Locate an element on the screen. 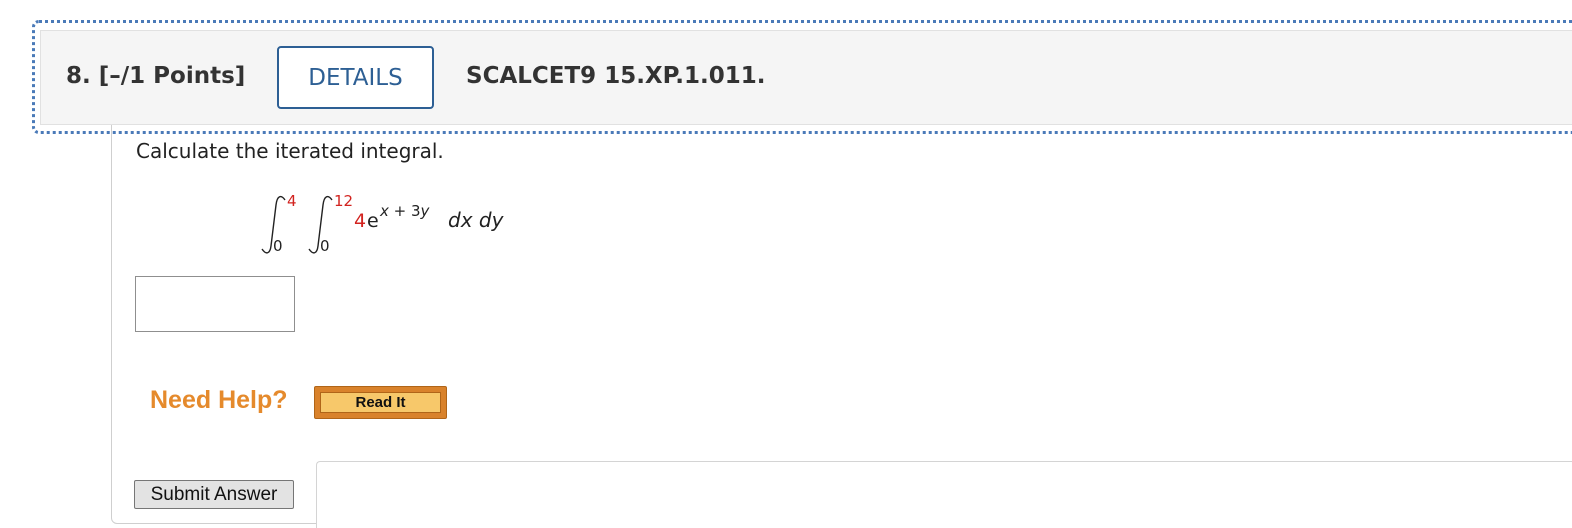 The height and width of the screenshot is (528, 1572). read-it-button: Read It is located at coordinates (380, 402).